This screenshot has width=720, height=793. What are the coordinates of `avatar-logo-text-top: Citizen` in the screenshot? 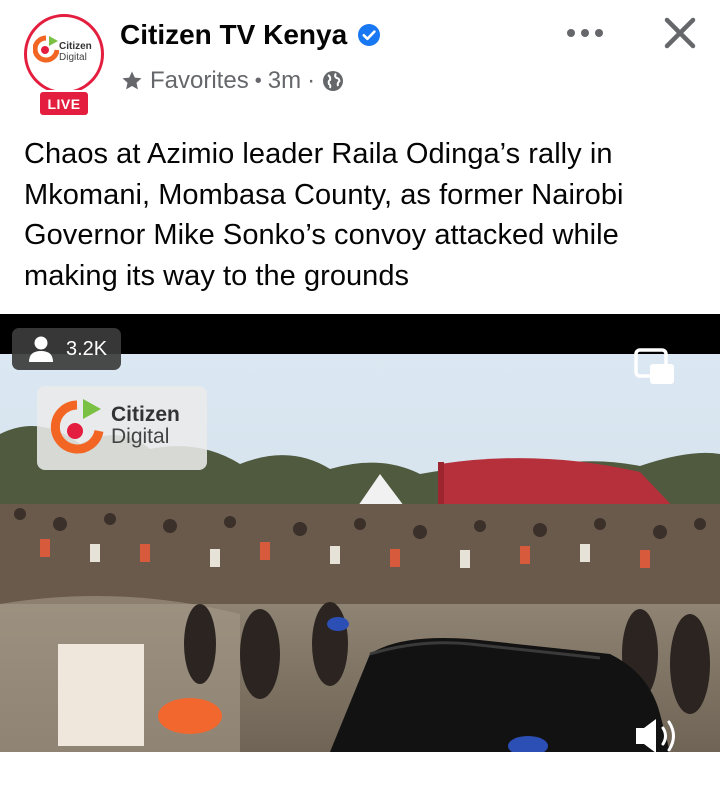 It's located at (75, 46).